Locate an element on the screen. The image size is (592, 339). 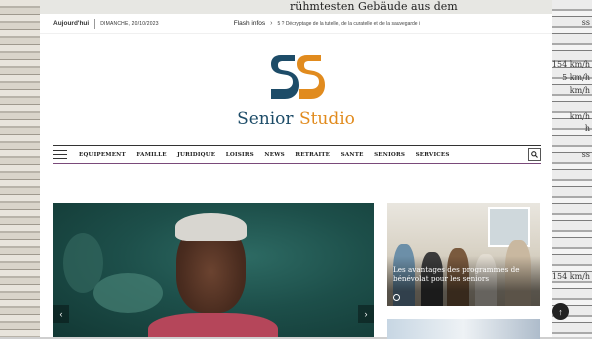
nav-item-retraite: RETRAITE is located at coordinates (312, 155).